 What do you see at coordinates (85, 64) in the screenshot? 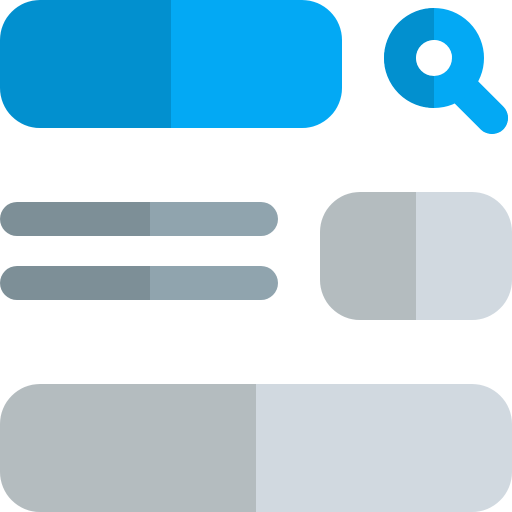
I see `search-bar-left-half` at bounding box center [85, 64].